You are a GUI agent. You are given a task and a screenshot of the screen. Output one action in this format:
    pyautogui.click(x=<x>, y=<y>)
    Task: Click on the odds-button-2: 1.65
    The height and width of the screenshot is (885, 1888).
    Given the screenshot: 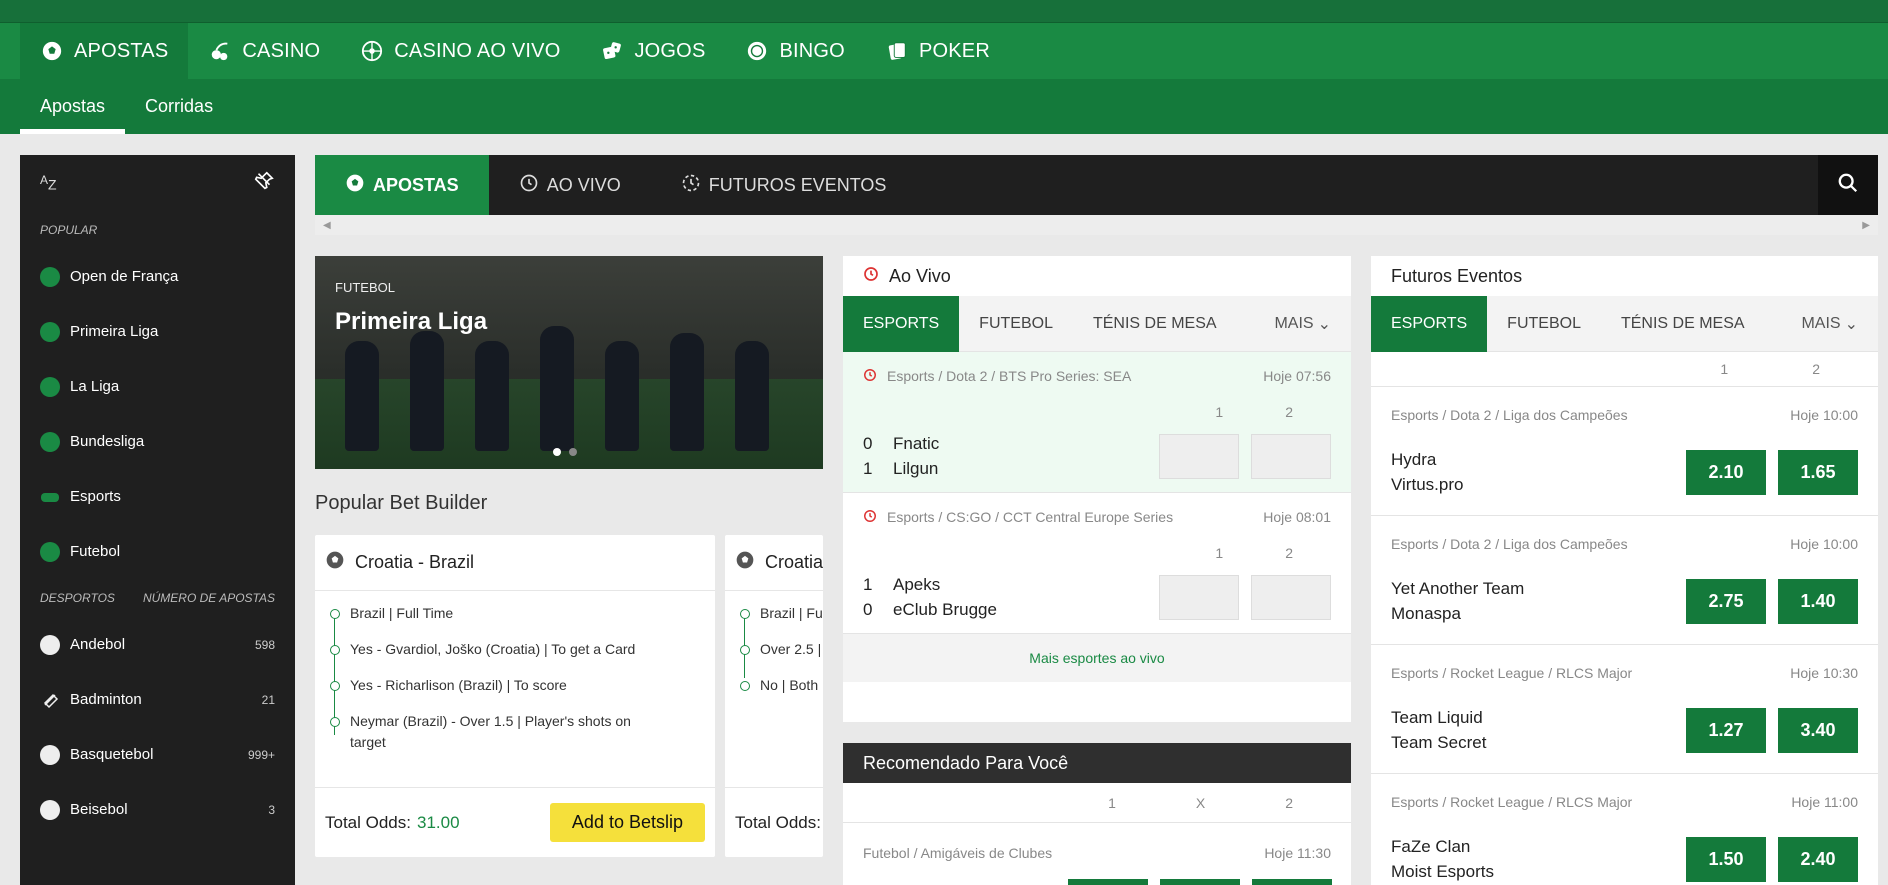 What is the action you would take?
    pyautogui.click(x=1818, y=472)
    